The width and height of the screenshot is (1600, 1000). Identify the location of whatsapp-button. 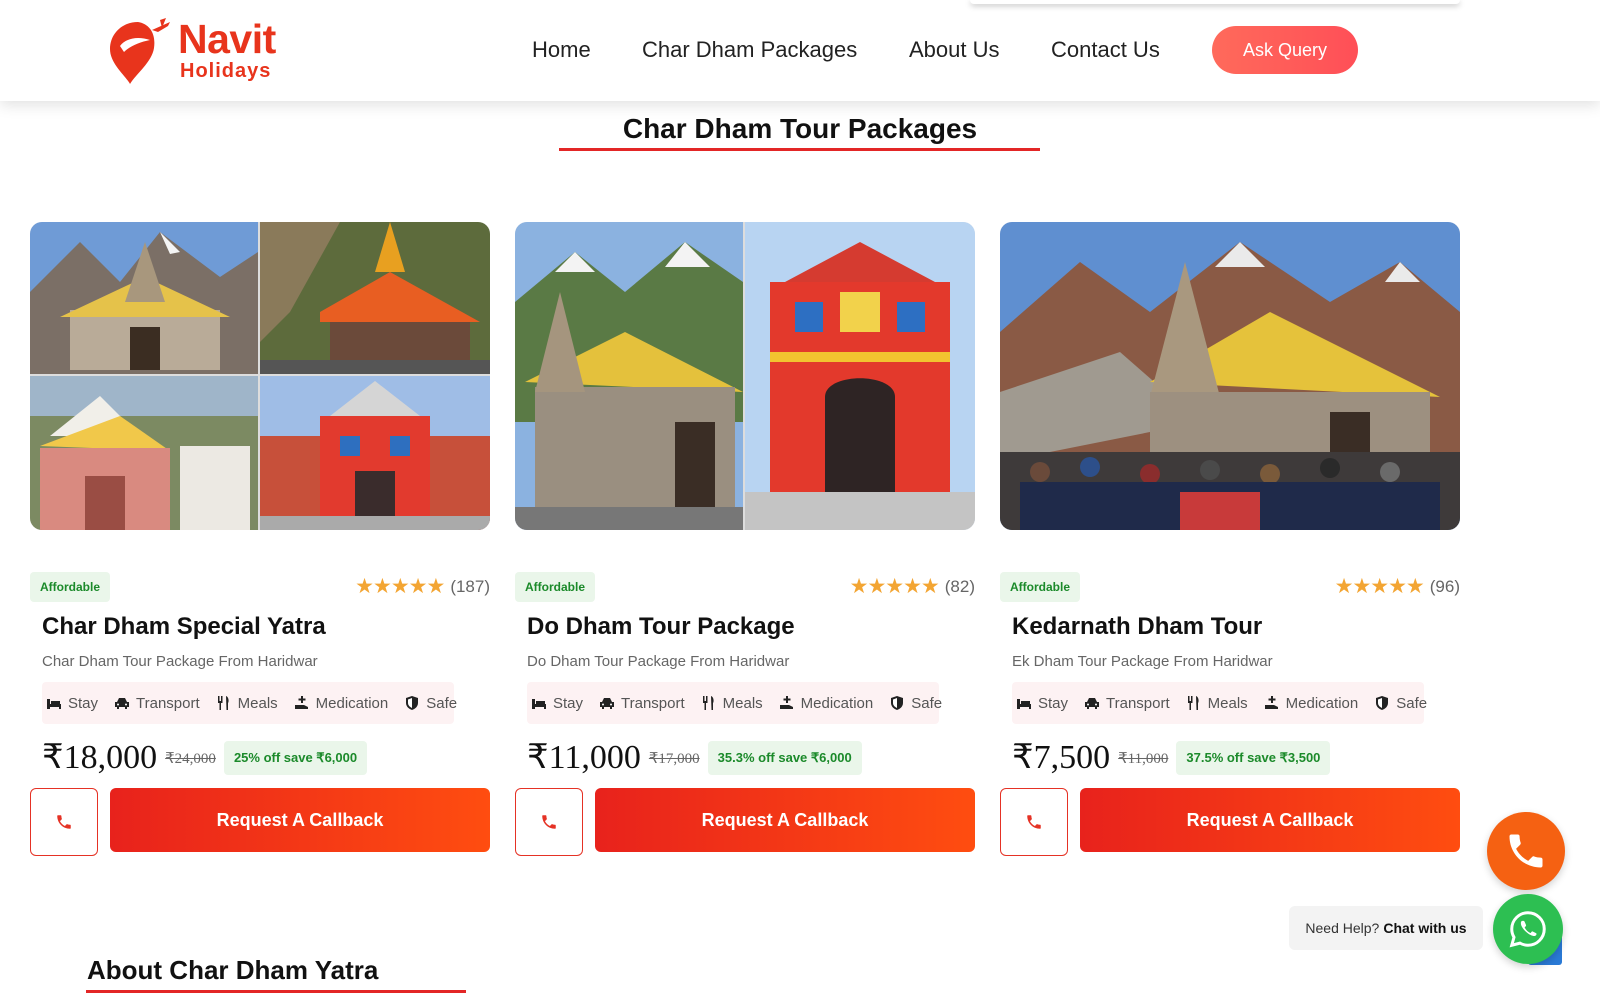
(1528, 929).